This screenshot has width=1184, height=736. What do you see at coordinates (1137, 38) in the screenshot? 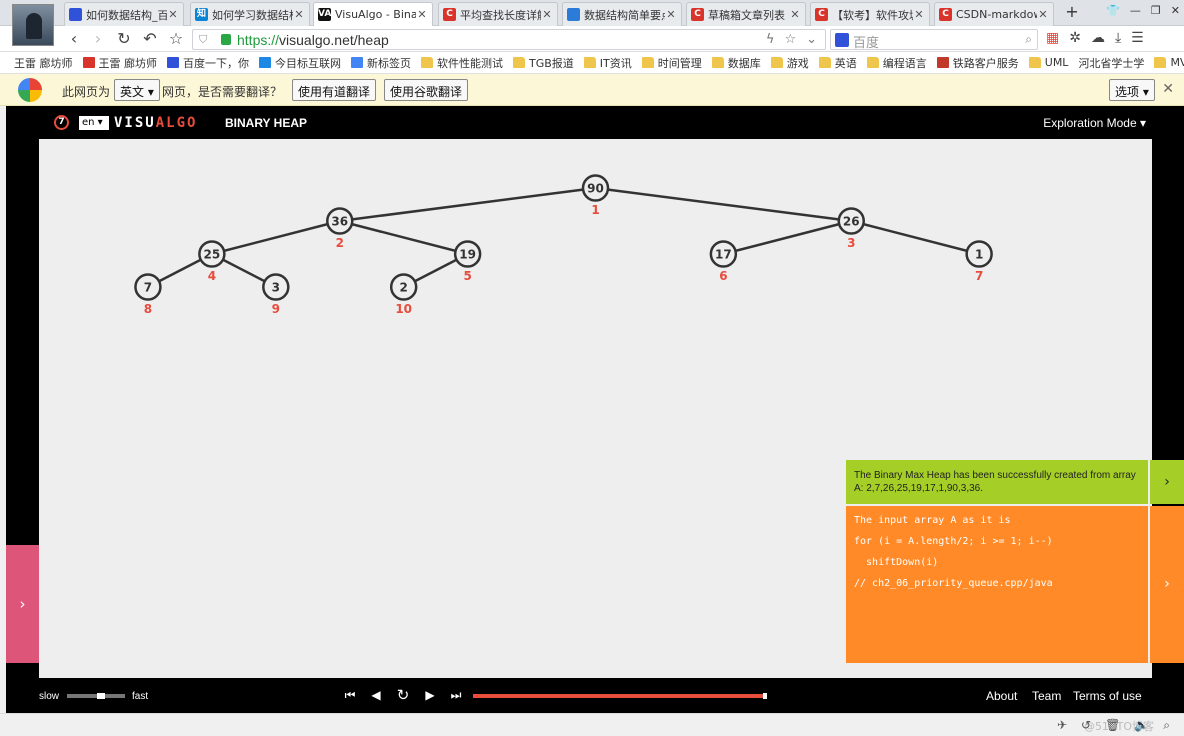
I see `menu-icon: ☰` at bounding box center [1137, 38].